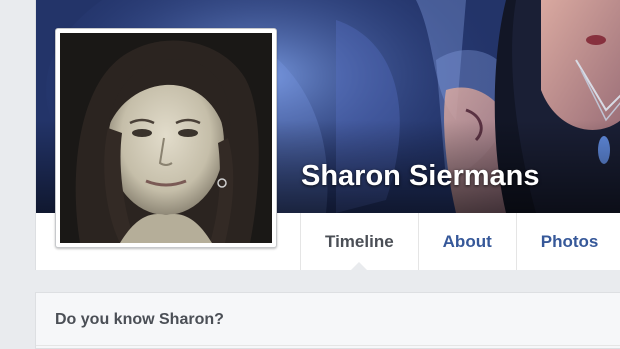 This screenshot has height=349, width=620. What do you see at coordinates (568, 241) in the screenshot?
I see `tab-photos: Photos` at bounding box center [568, 241].